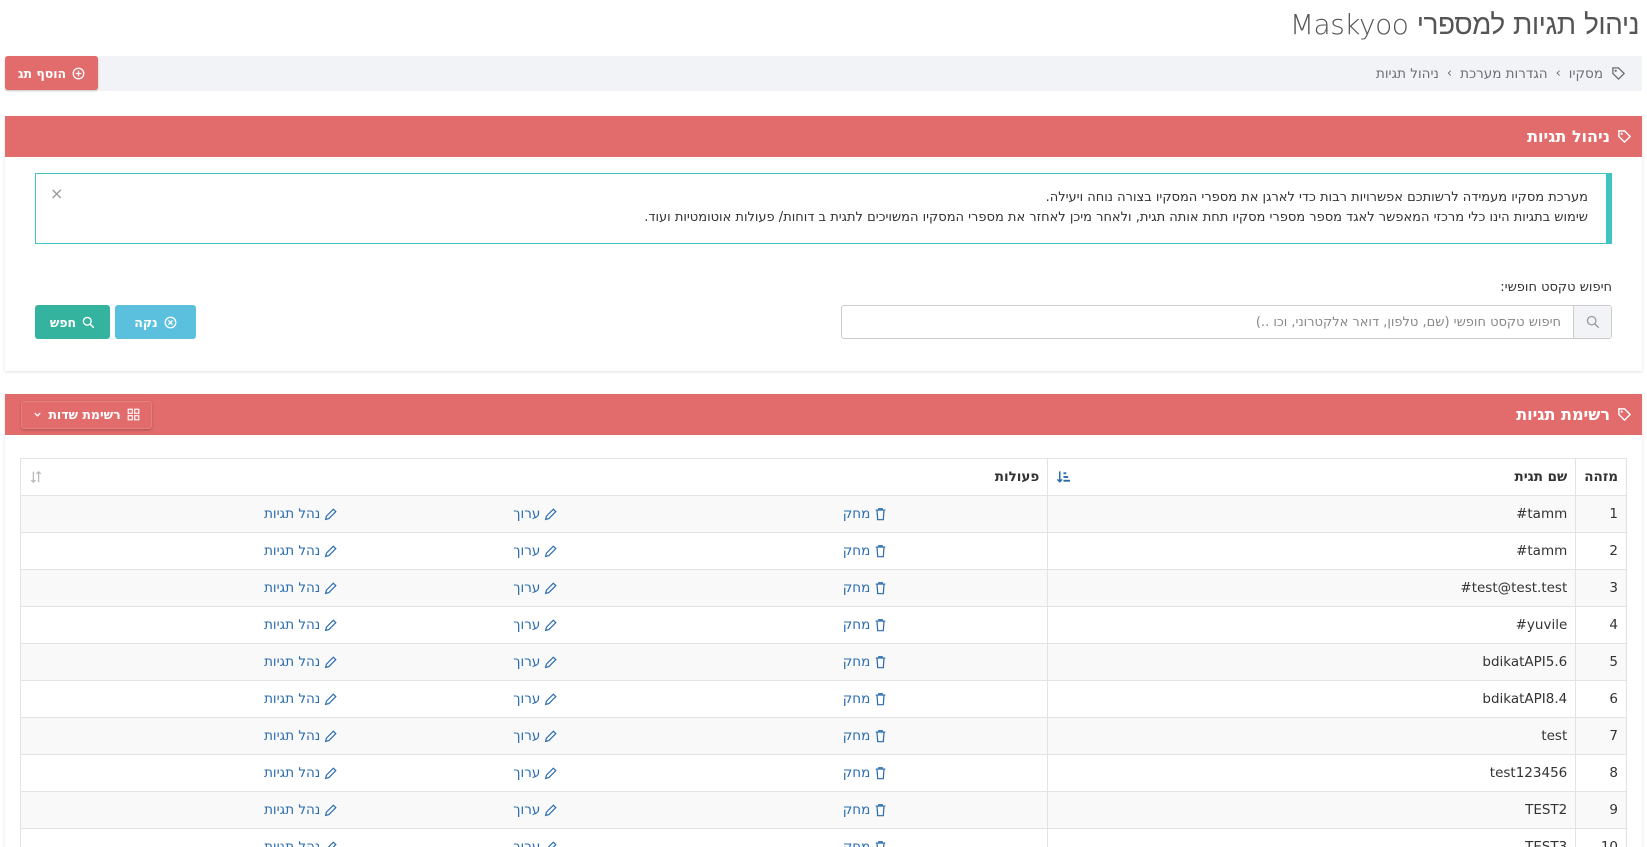  What do you see at coordinates (1312, 736) in the screenshot?
I see `cell-name: test` at bounding box center [1312, 736].